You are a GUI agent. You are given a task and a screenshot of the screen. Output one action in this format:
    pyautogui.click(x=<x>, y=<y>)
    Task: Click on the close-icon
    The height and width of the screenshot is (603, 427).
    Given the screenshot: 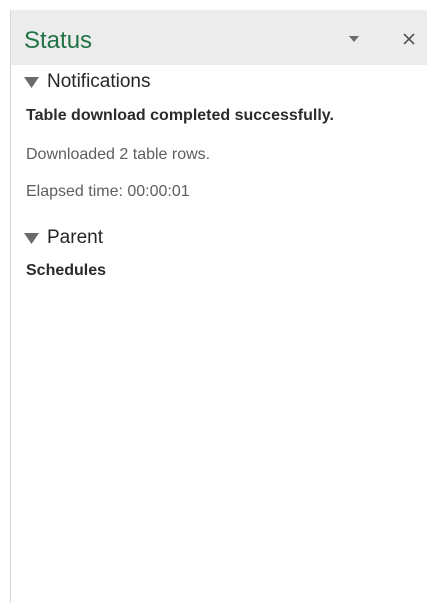 What is the action you would take?
    pyautogui.click(x=409, y=39)
    